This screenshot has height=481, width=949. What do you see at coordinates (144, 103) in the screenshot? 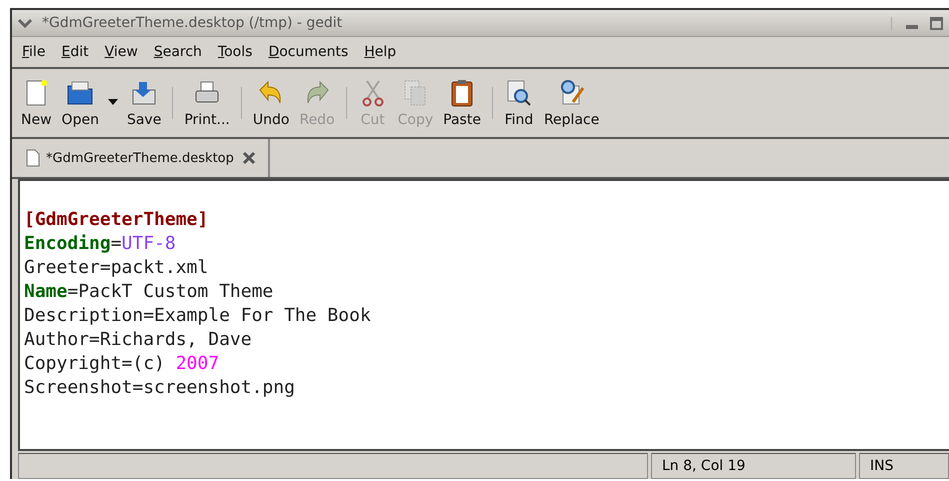
I see `toolbar-button: Save` at bounding box center [144, 103].